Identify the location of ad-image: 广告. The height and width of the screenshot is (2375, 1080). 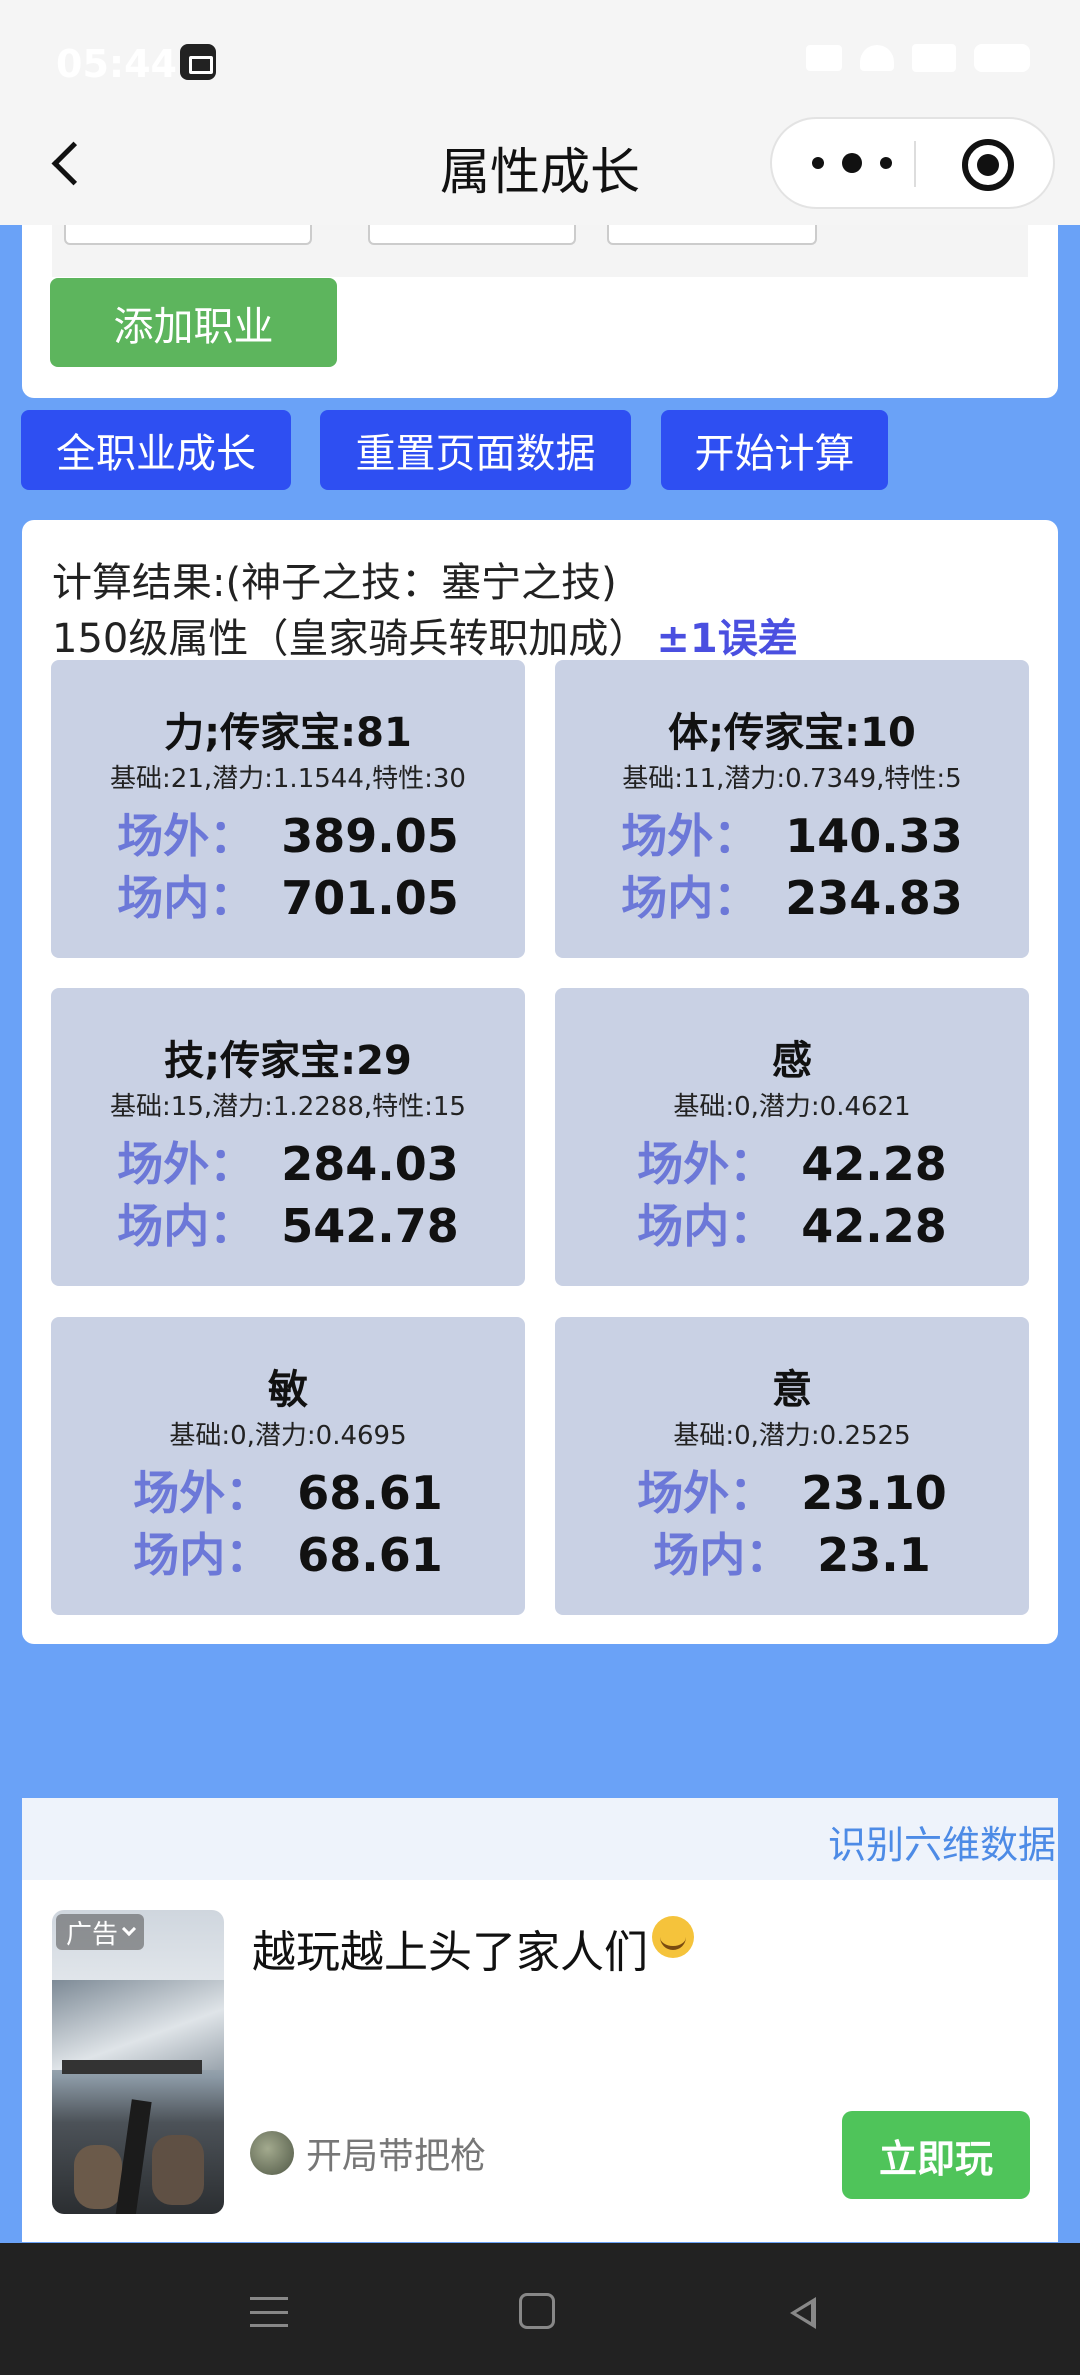
(138, 2062).